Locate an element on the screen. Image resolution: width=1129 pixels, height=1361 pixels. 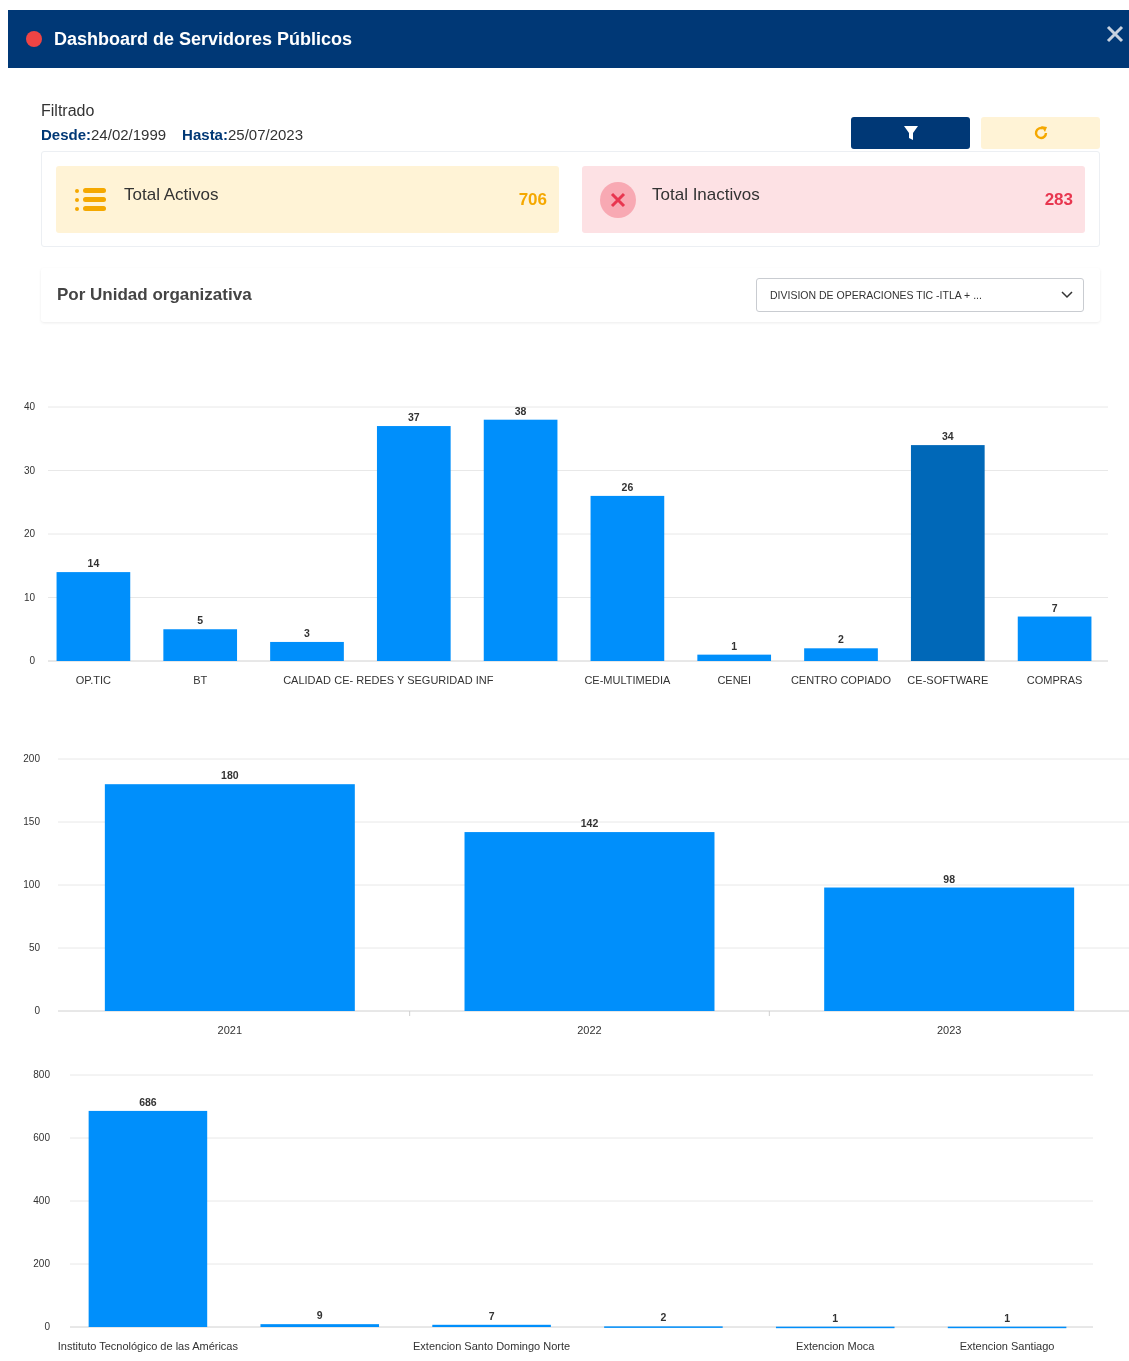
filter-button is located at coordinates (910, 133).